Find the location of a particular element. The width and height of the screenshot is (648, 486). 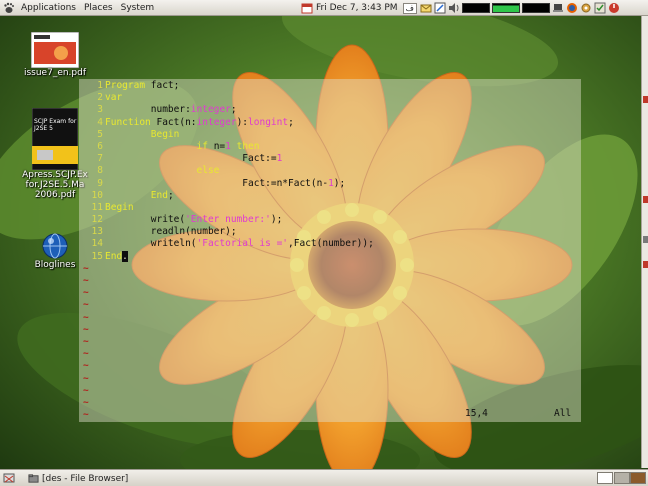

desktop-icon-issue7-pdf: issue7_en.pdf is located at coordinates (55, 55).